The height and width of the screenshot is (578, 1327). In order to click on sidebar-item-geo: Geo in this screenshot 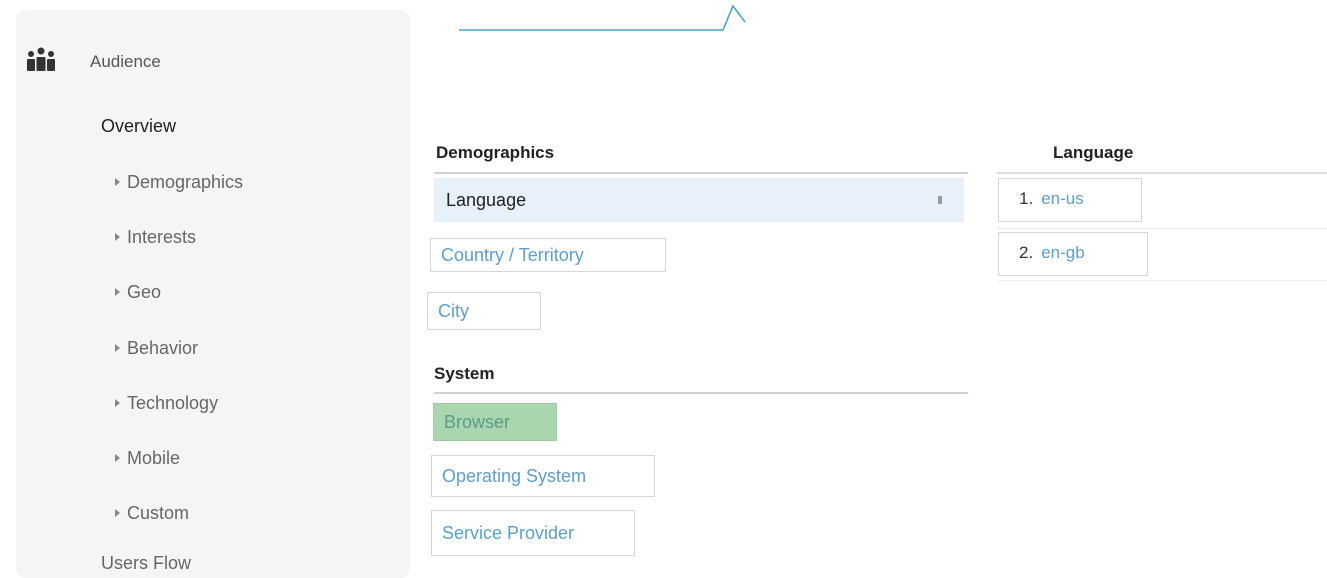, I will do `click(138, 292)`.